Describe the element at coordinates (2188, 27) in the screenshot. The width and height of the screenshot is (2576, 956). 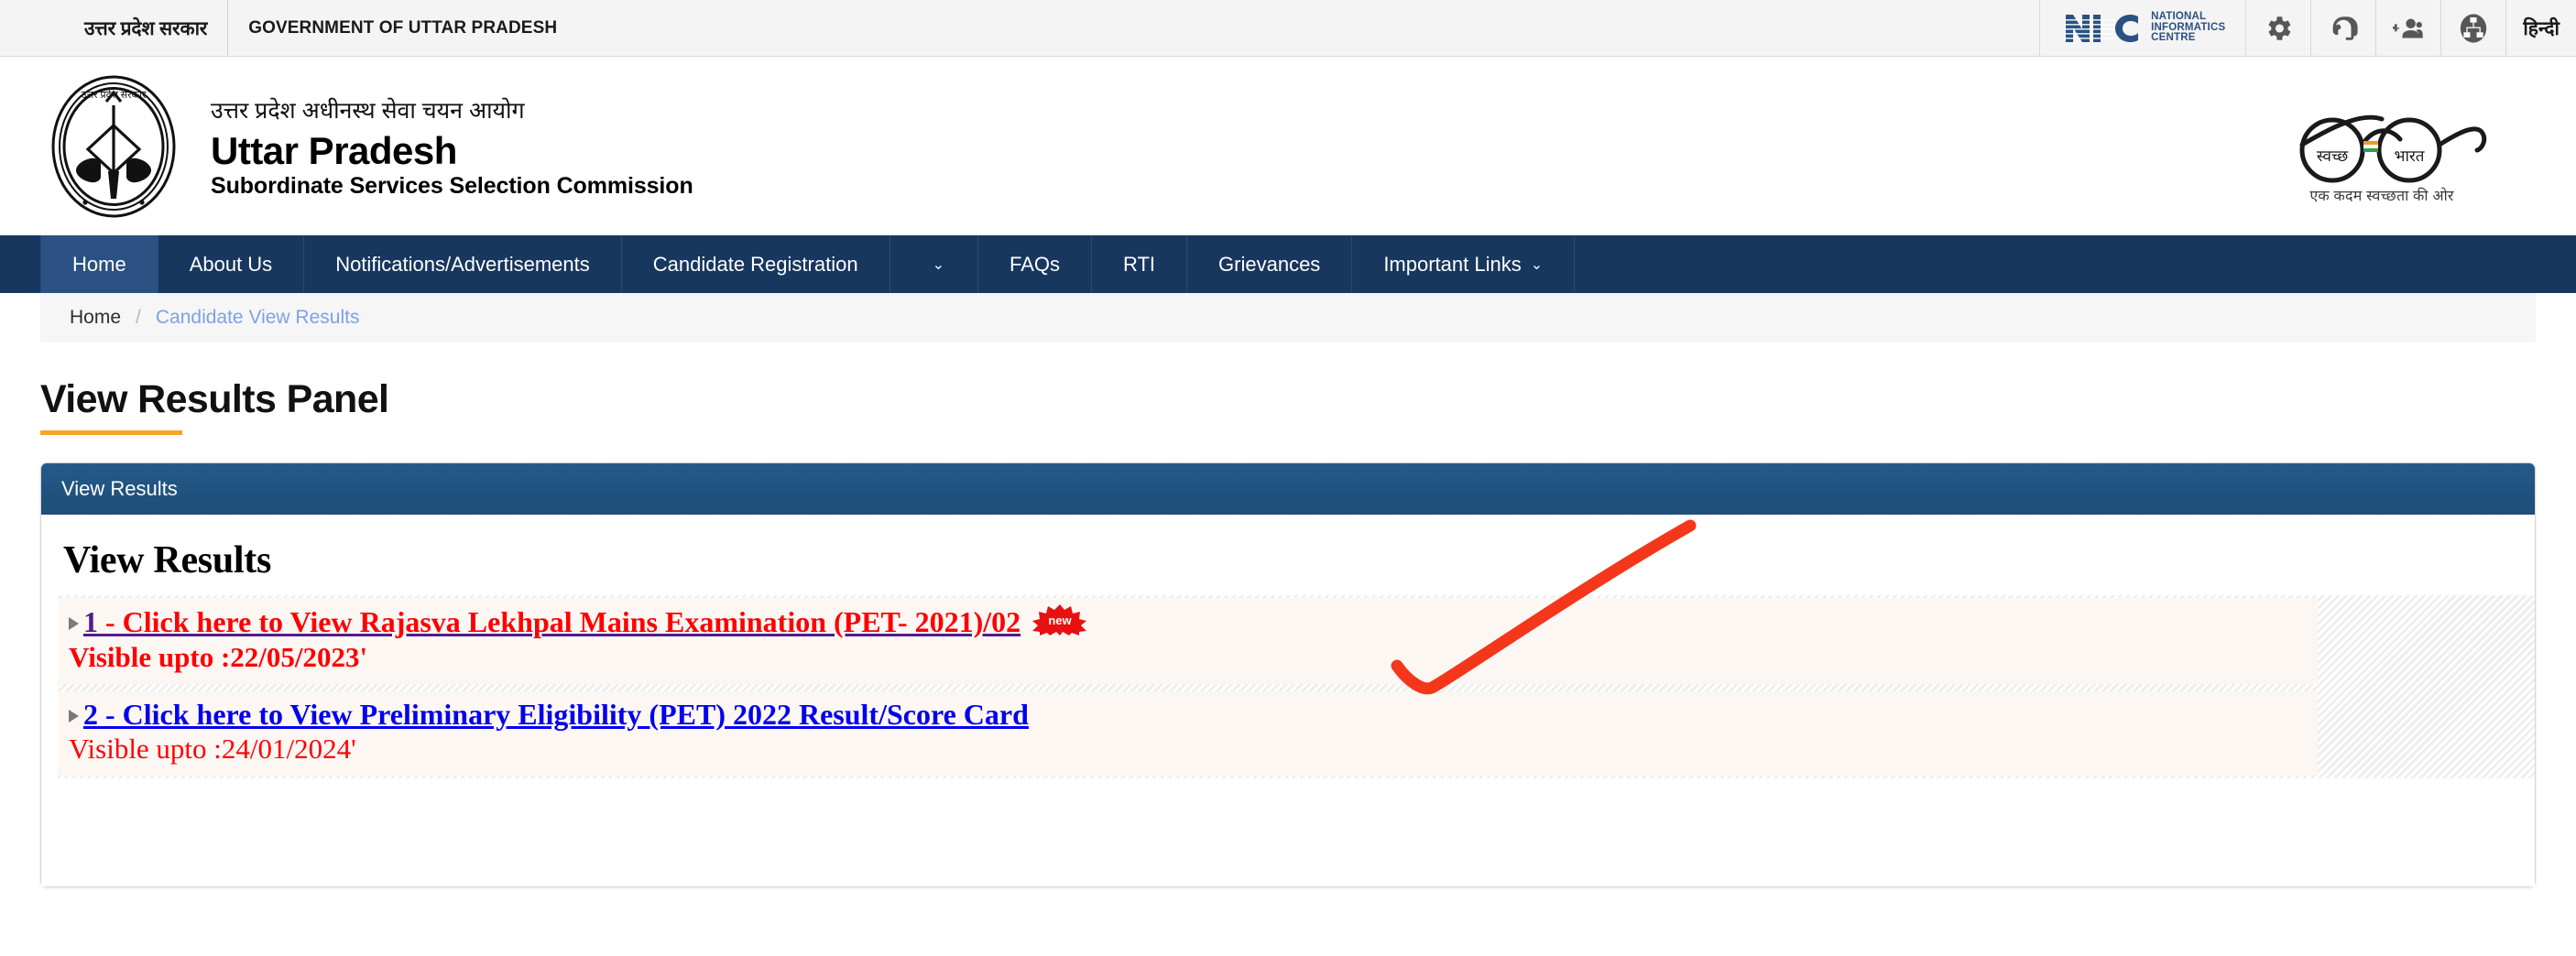
I see `nic-wordmark: NATIONAL INFORMATICS CENTRE` at that location.